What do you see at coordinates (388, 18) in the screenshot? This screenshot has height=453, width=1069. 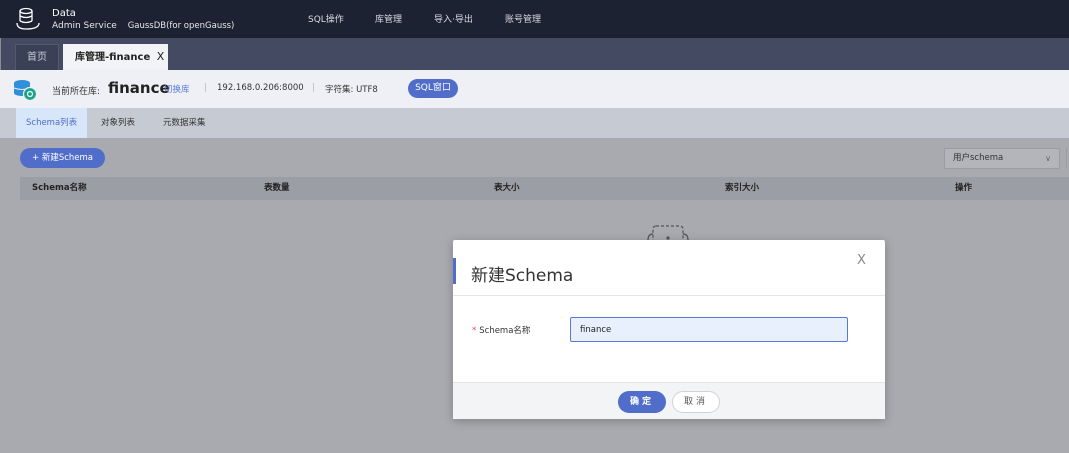 I see `nav-db-management: 库管理` at bounding box center [388, 18].